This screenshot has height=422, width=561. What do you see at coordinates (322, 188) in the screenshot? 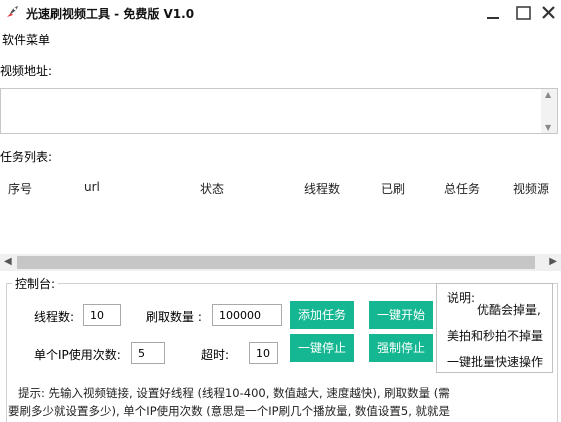
I see `column-header-threads: 线程数` at bounding box center [322, 188].